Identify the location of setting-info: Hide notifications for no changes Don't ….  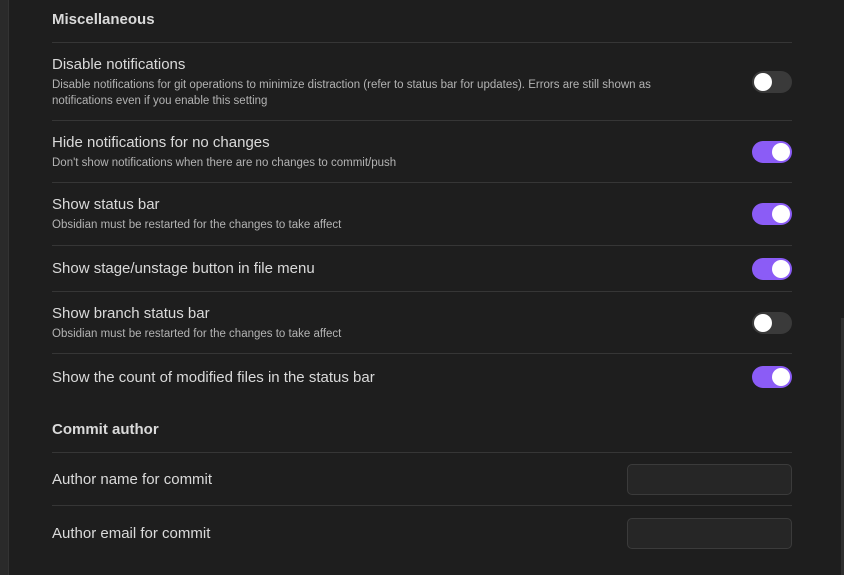
(402, 152).